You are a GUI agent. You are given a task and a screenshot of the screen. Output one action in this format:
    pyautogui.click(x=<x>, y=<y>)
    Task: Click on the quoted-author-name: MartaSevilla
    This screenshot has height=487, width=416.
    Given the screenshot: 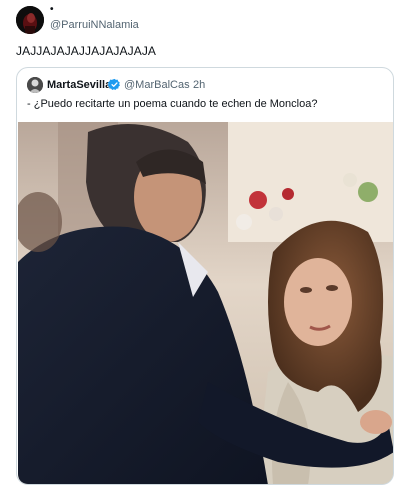 What is the action you would take?
    pyautogui.click(x=79, y=85)
    